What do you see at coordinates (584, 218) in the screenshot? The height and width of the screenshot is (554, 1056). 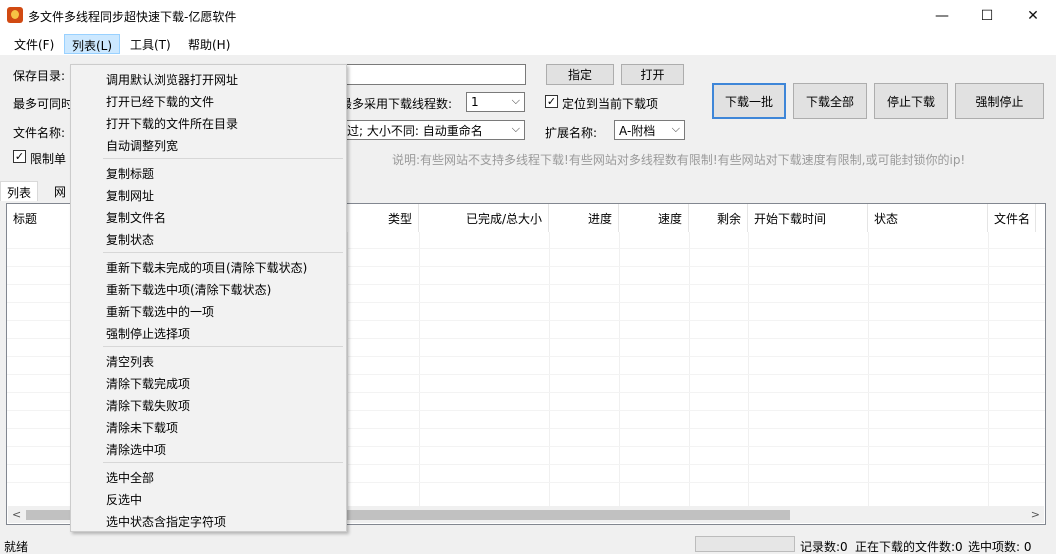 I see `column-header-progress: 进度` at bounding box center [584, 218].